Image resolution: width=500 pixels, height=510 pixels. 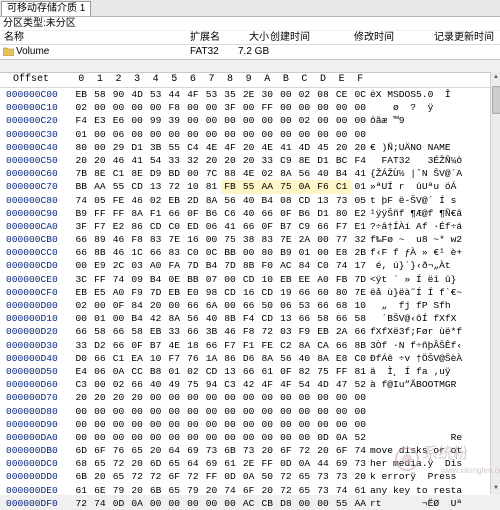 I want to click on hex-byte: 0C, so click(x=211, y=252).